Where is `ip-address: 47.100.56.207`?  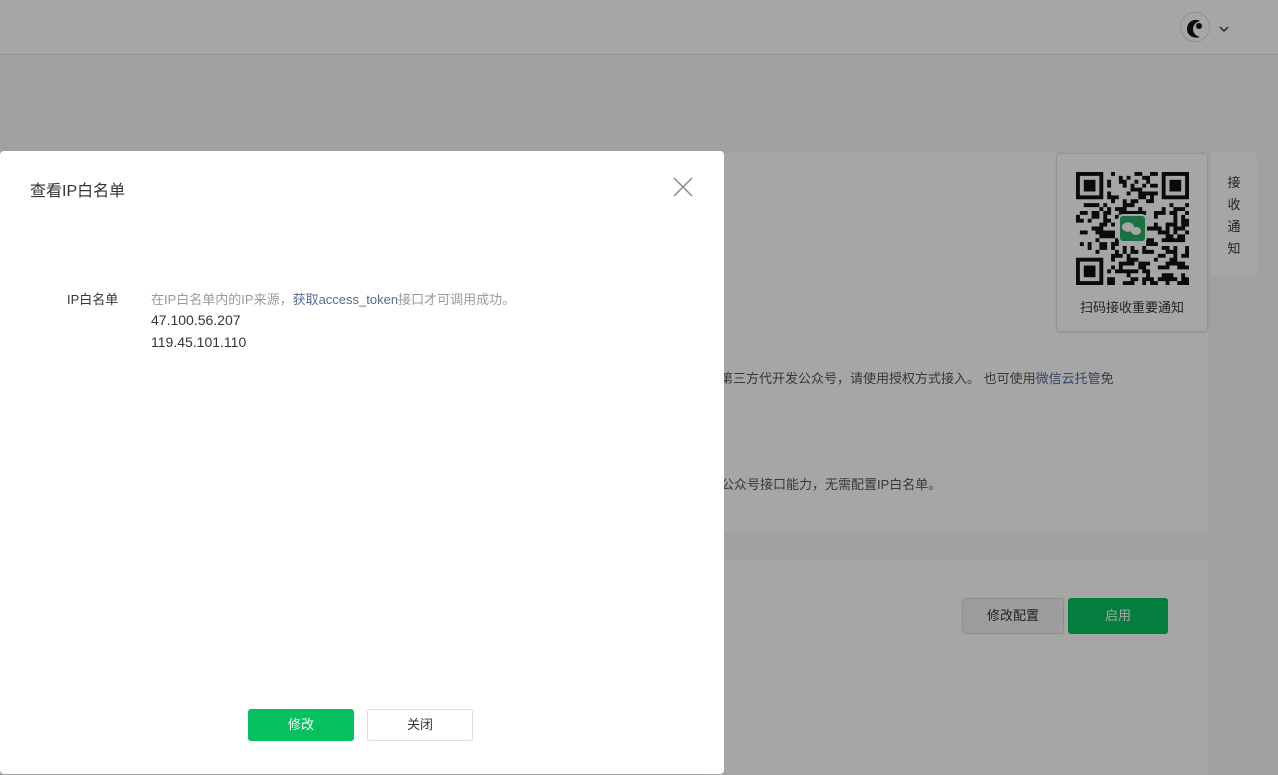
ip-address: 47.100.56.207 is located at coordinates (196, 320).